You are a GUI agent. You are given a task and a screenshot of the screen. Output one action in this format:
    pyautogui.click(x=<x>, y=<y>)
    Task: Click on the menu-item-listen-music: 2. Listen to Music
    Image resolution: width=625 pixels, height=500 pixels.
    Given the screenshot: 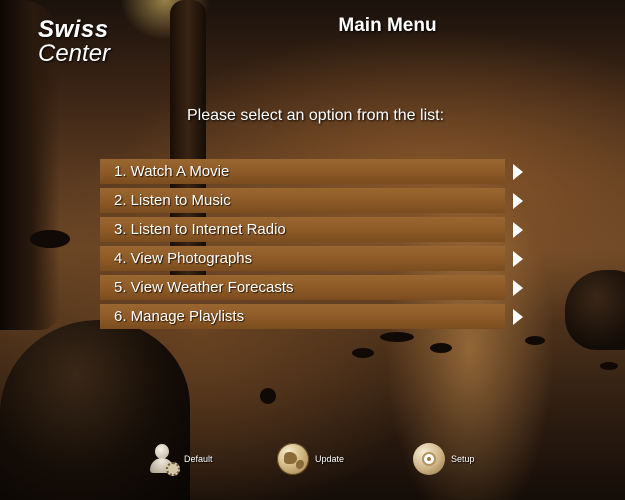 What is the action you would take?
    pyautogui.click(x=311, y=200)
    